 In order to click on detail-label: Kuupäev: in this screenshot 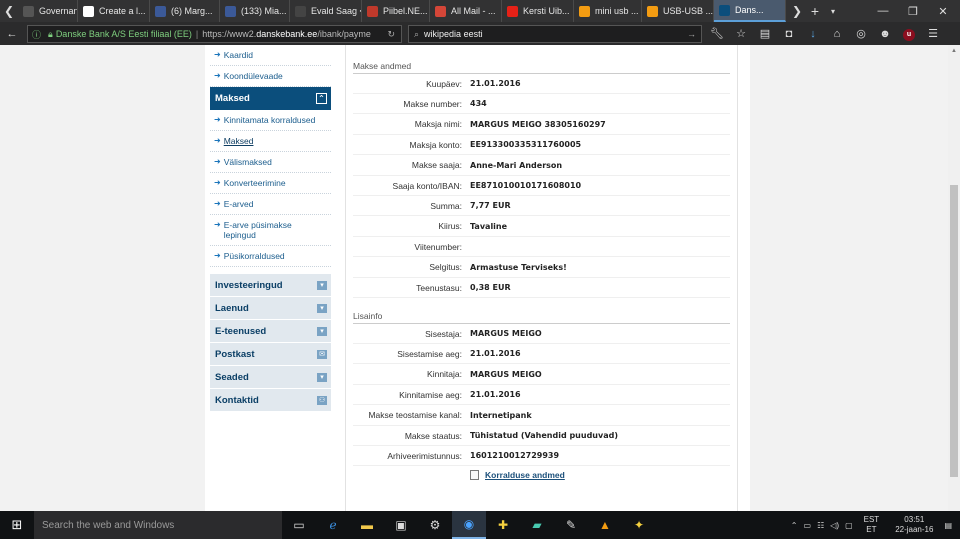, I will do `click(444, 83)`.